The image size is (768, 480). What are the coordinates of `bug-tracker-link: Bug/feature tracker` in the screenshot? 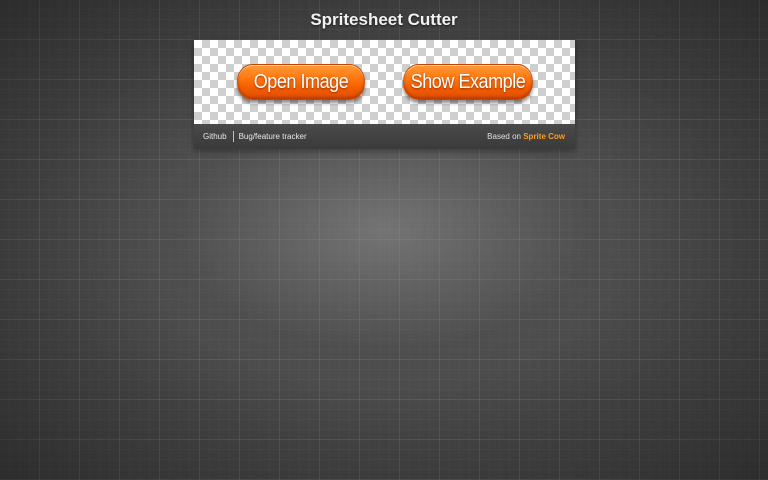 It's located at (273, 136).